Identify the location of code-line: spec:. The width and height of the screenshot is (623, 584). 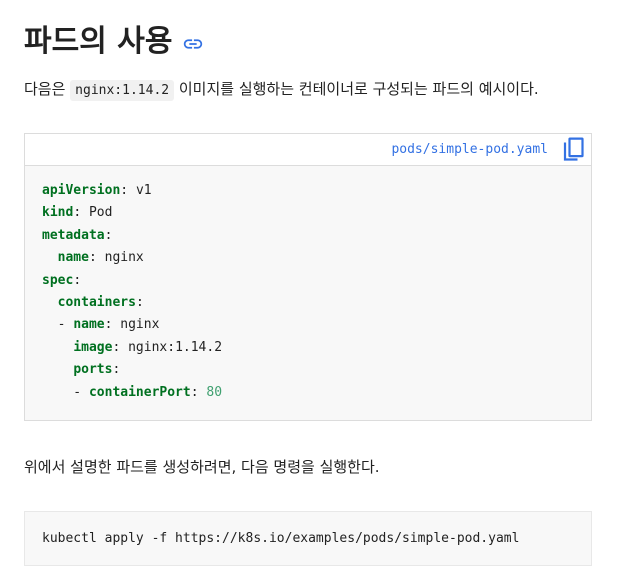
(62, 280).